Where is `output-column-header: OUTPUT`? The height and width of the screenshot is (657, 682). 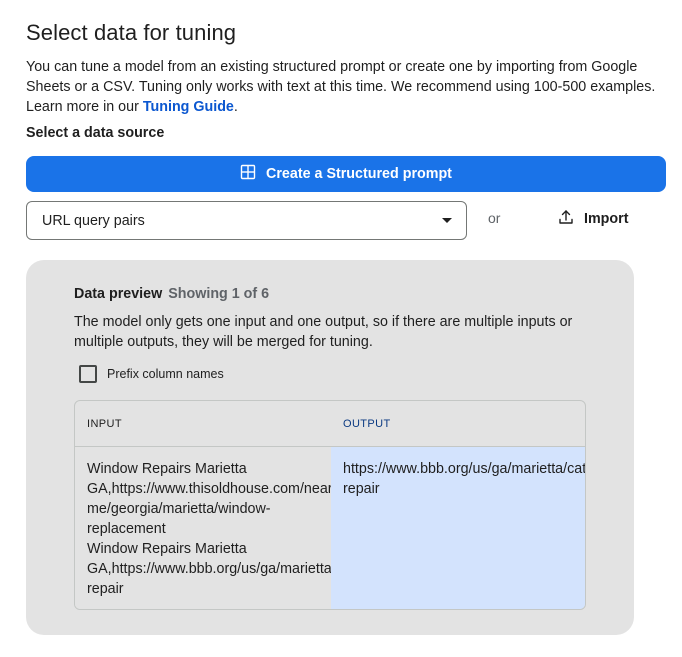
output-column-header: OUTPUT is located at coordinates (367, 423).